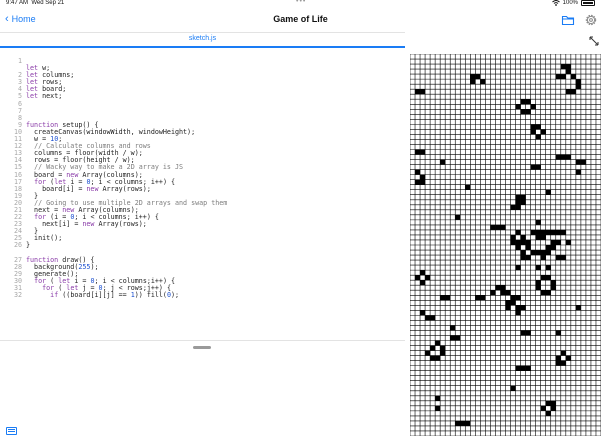 This screenshot has width=601, height=436. Describe the element at coordinates (28, 245) in the screenshot. I see `code-text: }` at that location.